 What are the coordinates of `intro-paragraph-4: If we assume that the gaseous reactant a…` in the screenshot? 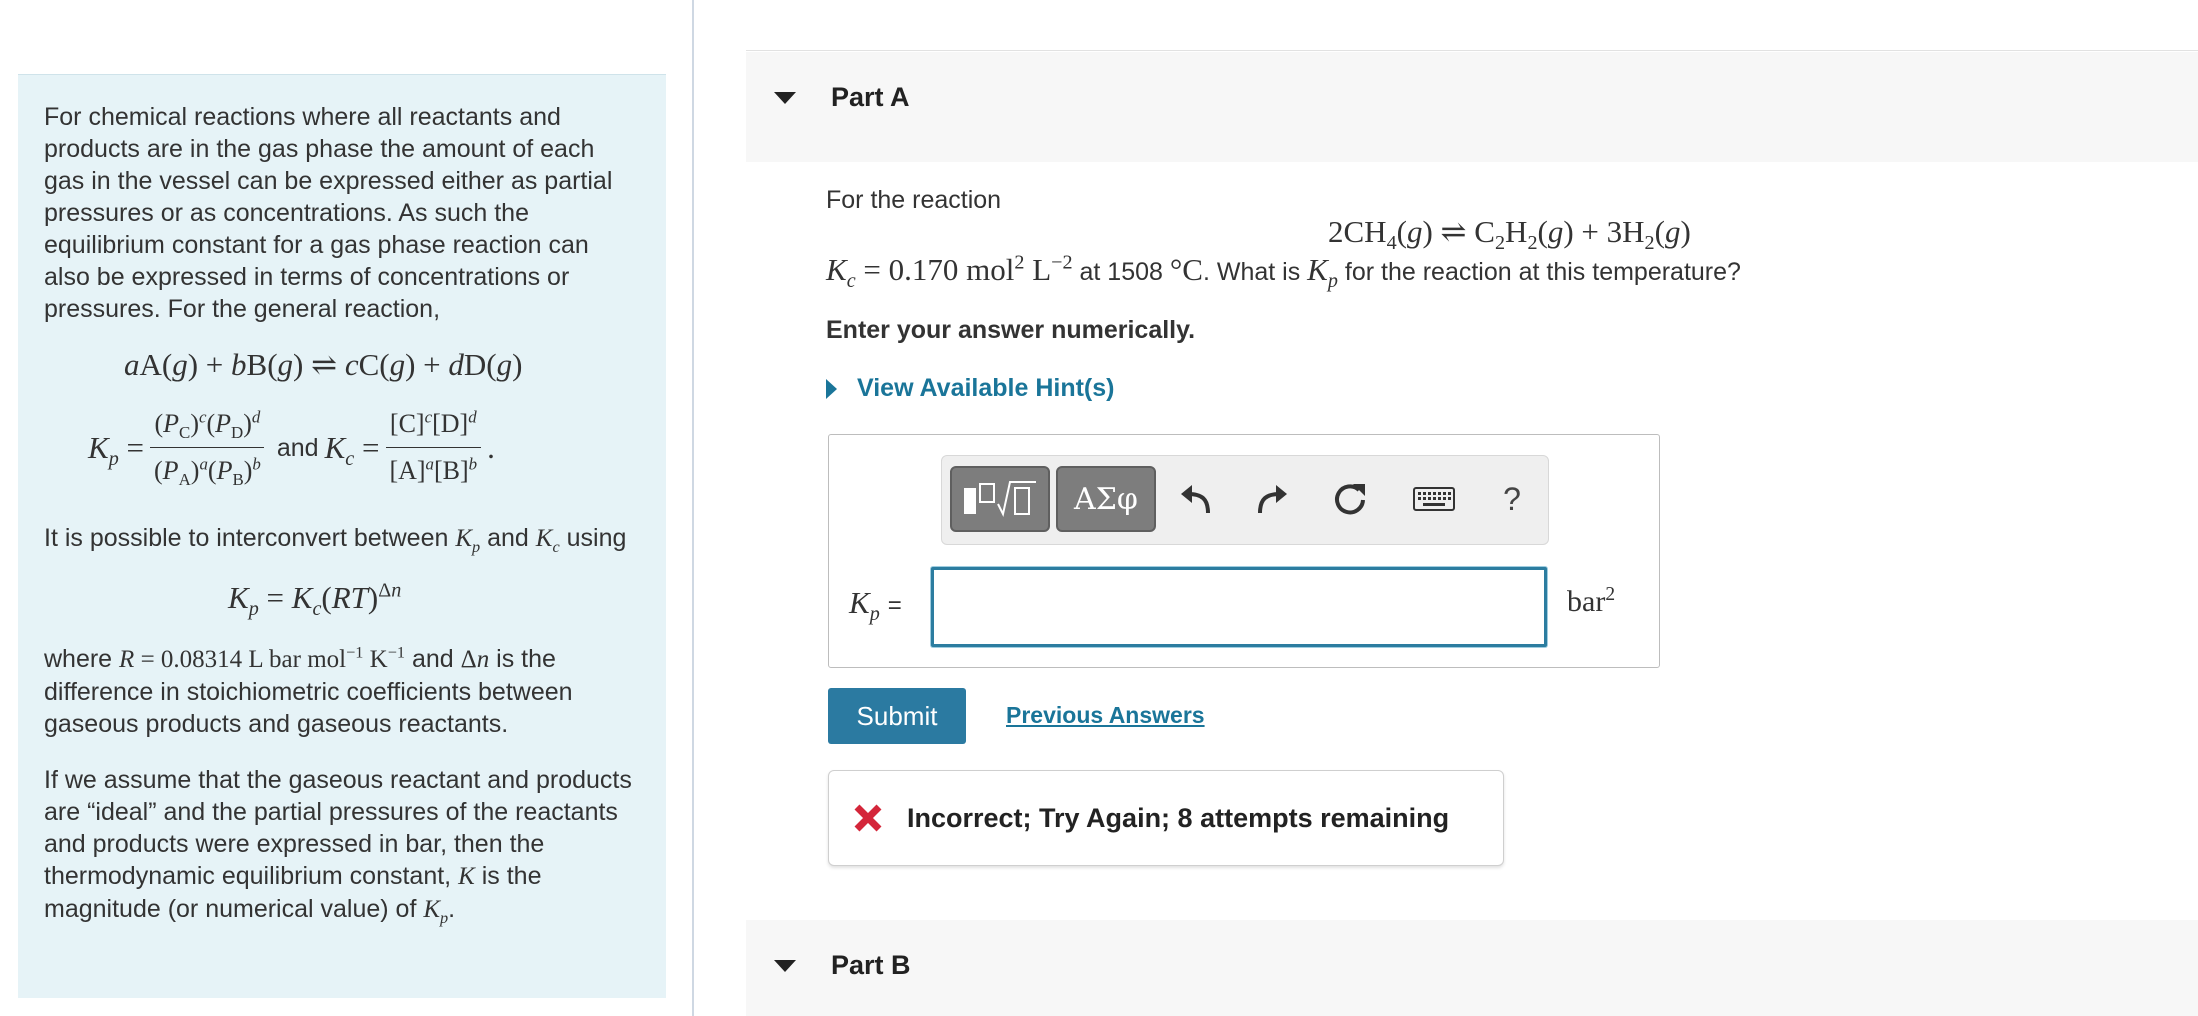 It's located at (338, 846).